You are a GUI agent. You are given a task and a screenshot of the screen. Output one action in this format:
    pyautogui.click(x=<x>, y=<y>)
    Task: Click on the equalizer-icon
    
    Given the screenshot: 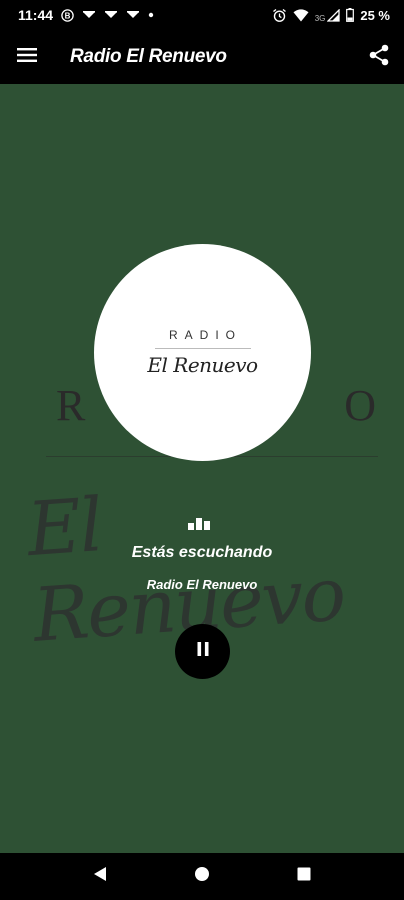 What is the action you would take?
    pyautogui.click(x=202, y=523)
    